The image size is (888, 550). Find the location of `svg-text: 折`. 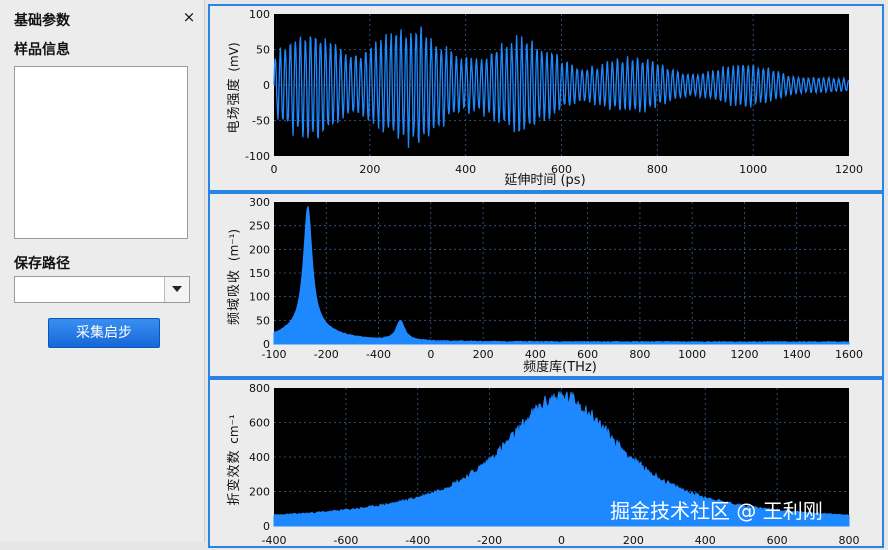

svg-text: 折 is located at coordinates (234, 498).